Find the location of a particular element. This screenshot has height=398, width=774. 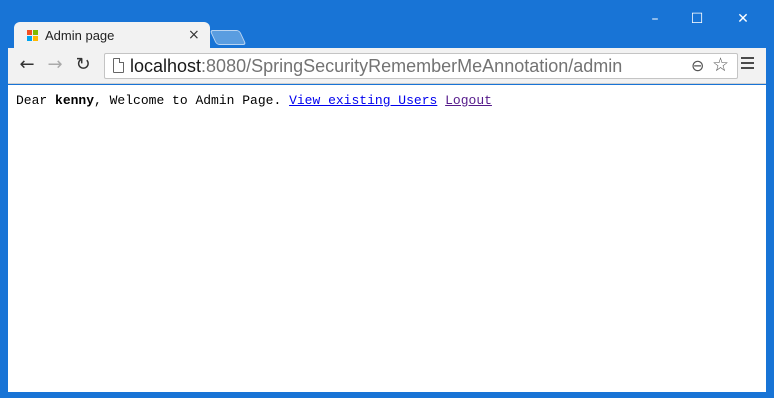

tab-close-icon: × is located at coordinates (194, 35).